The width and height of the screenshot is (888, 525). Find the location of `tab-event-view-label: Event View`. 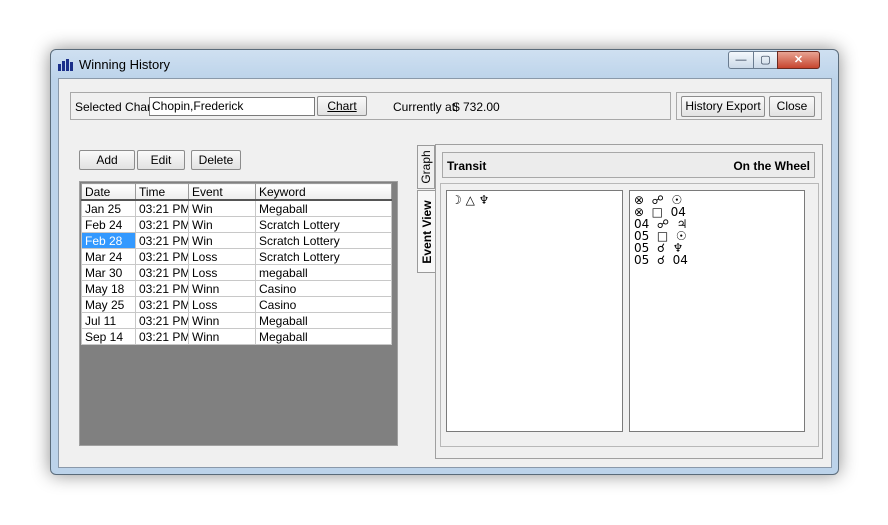

tab-event-view-label: Event View is located at coordinates (426, 231).